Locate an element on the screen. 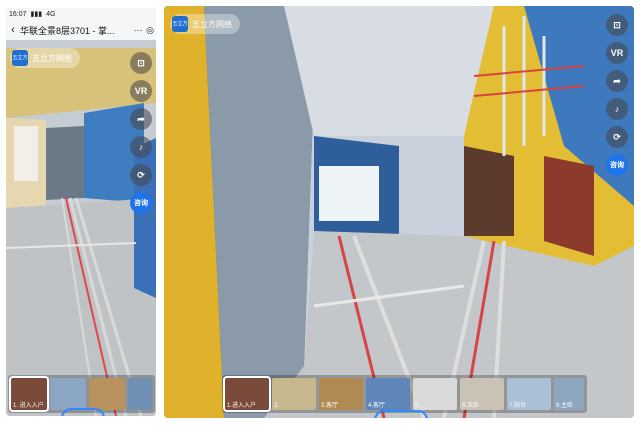 This screenshot has height=427, width=640. scene-thumb-label: 1.进入入户 is located at coordinates (242, 406).